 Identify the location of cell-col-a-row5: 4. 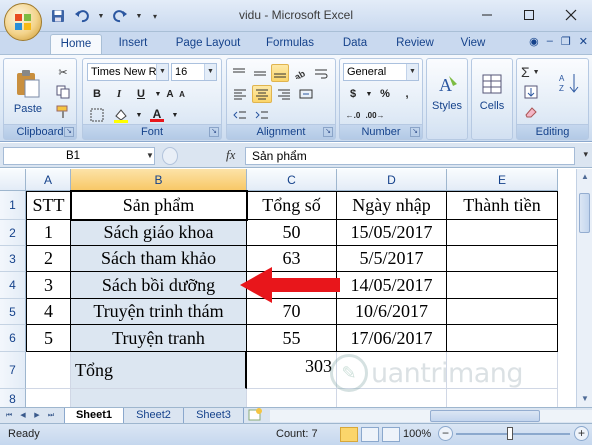
(48, 312).